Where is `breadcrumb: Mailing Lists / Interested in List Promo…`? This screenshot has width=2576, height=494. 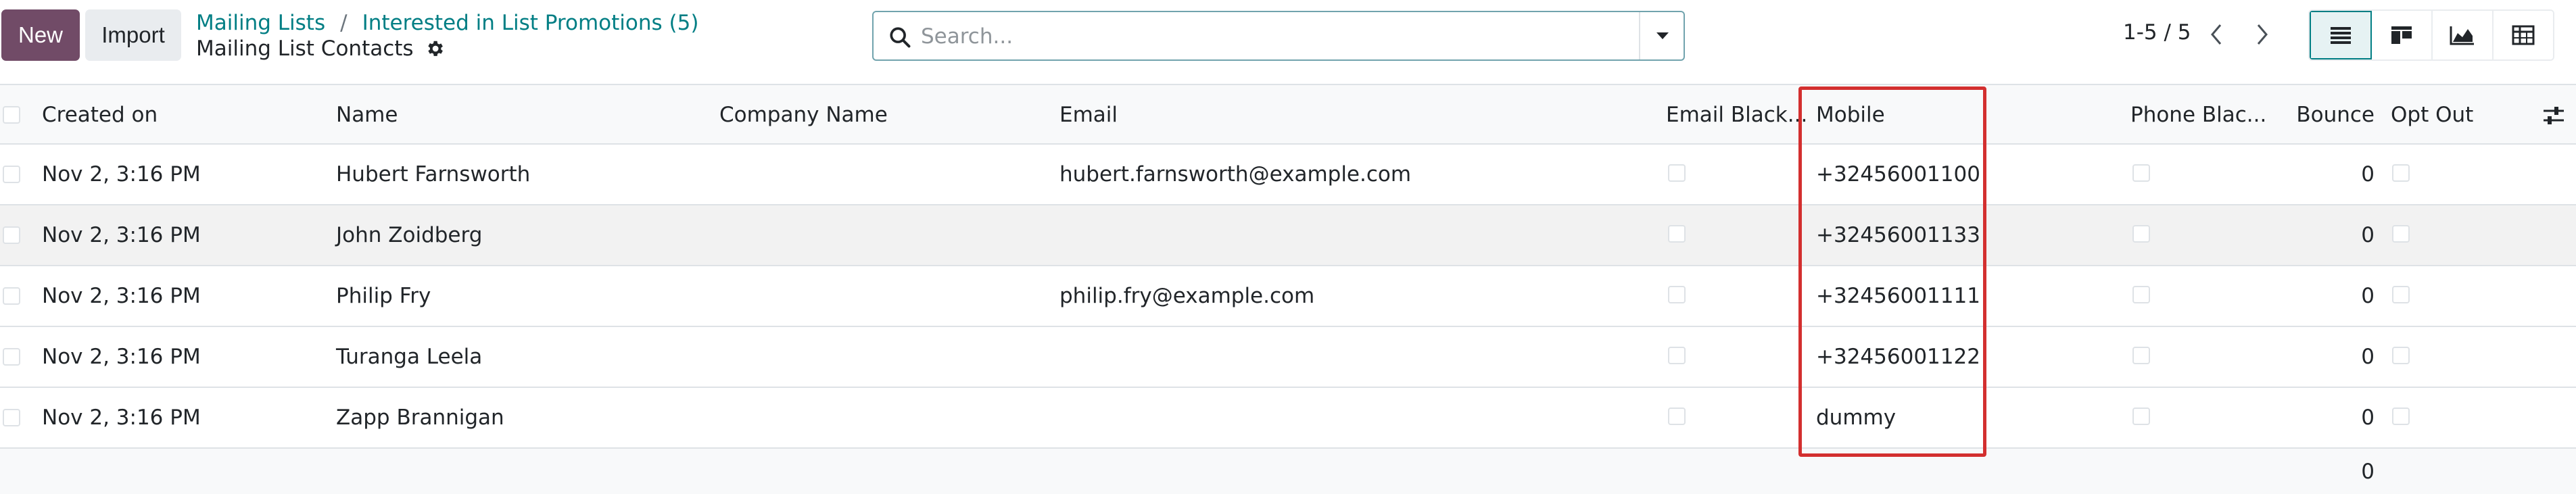
breadcrumb: Mailing Lists / Interested in List Promo… is located at coordinates (447, 22).